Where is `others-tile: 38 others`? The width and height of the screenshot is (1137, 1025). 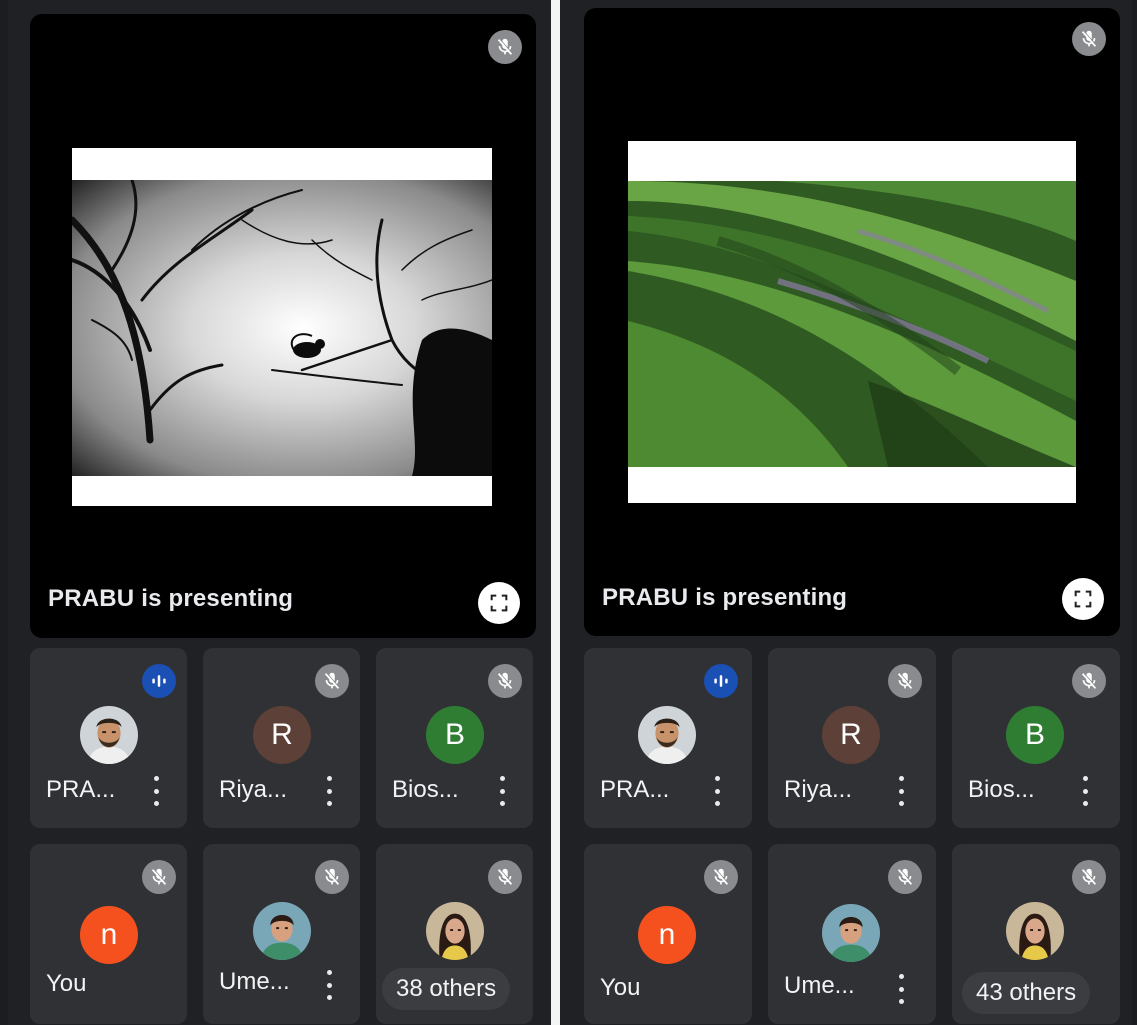 others-tile: 38 others is located at coordinates (454, 934).